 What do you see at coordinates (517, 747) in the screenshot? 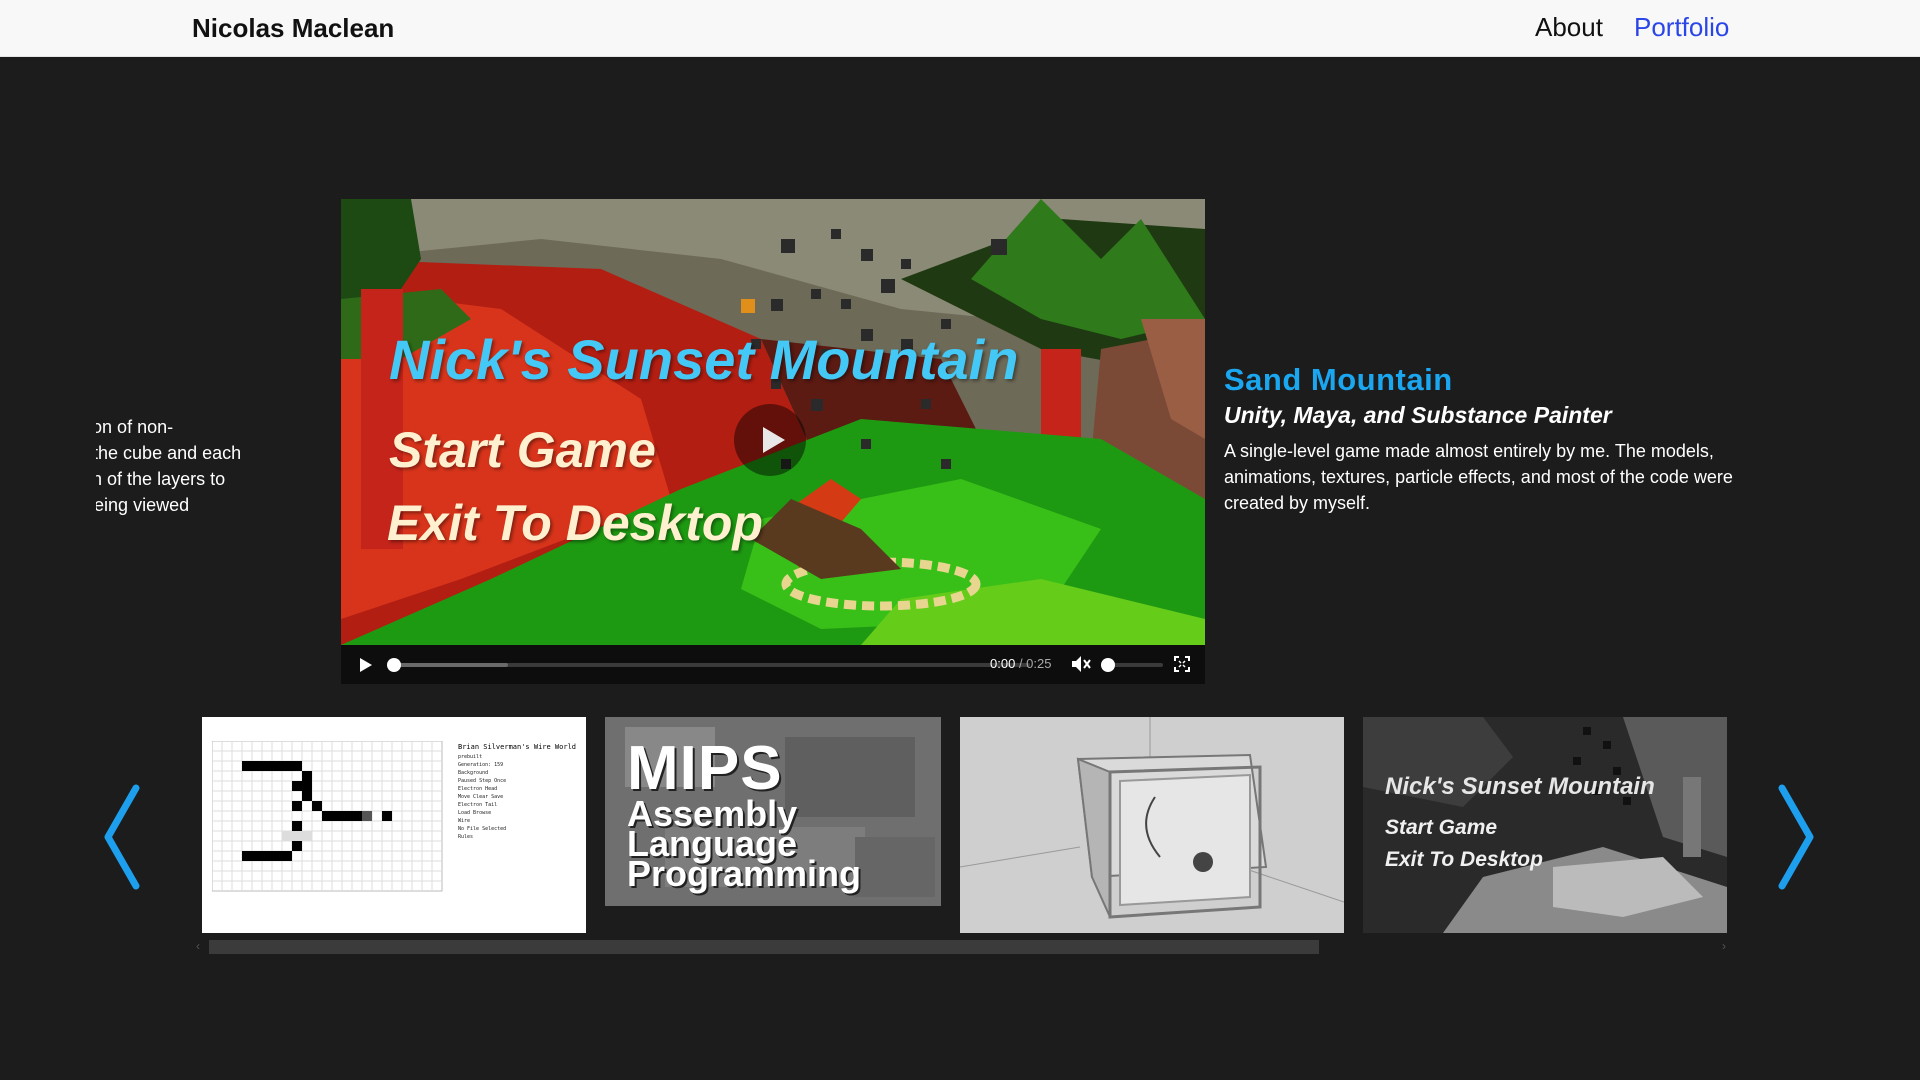
I see `wire-world-title: Brian Silverman's Wire World` at bounding box center [517, 747].